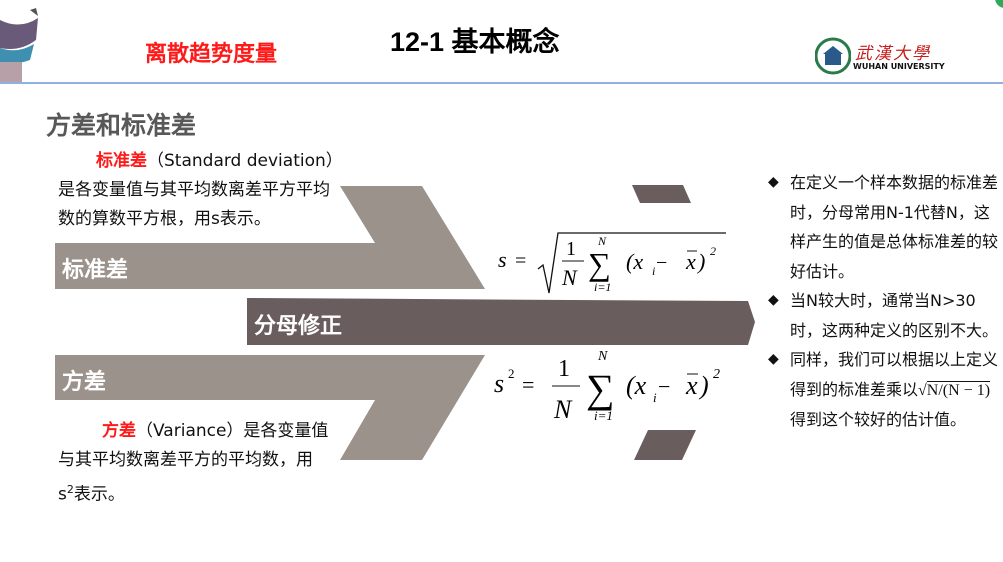 This screenshot has width=1003, height=562. Describe the element at coordinates (119, 431) in the screenshot. I see `var-term: 方差` at that location.